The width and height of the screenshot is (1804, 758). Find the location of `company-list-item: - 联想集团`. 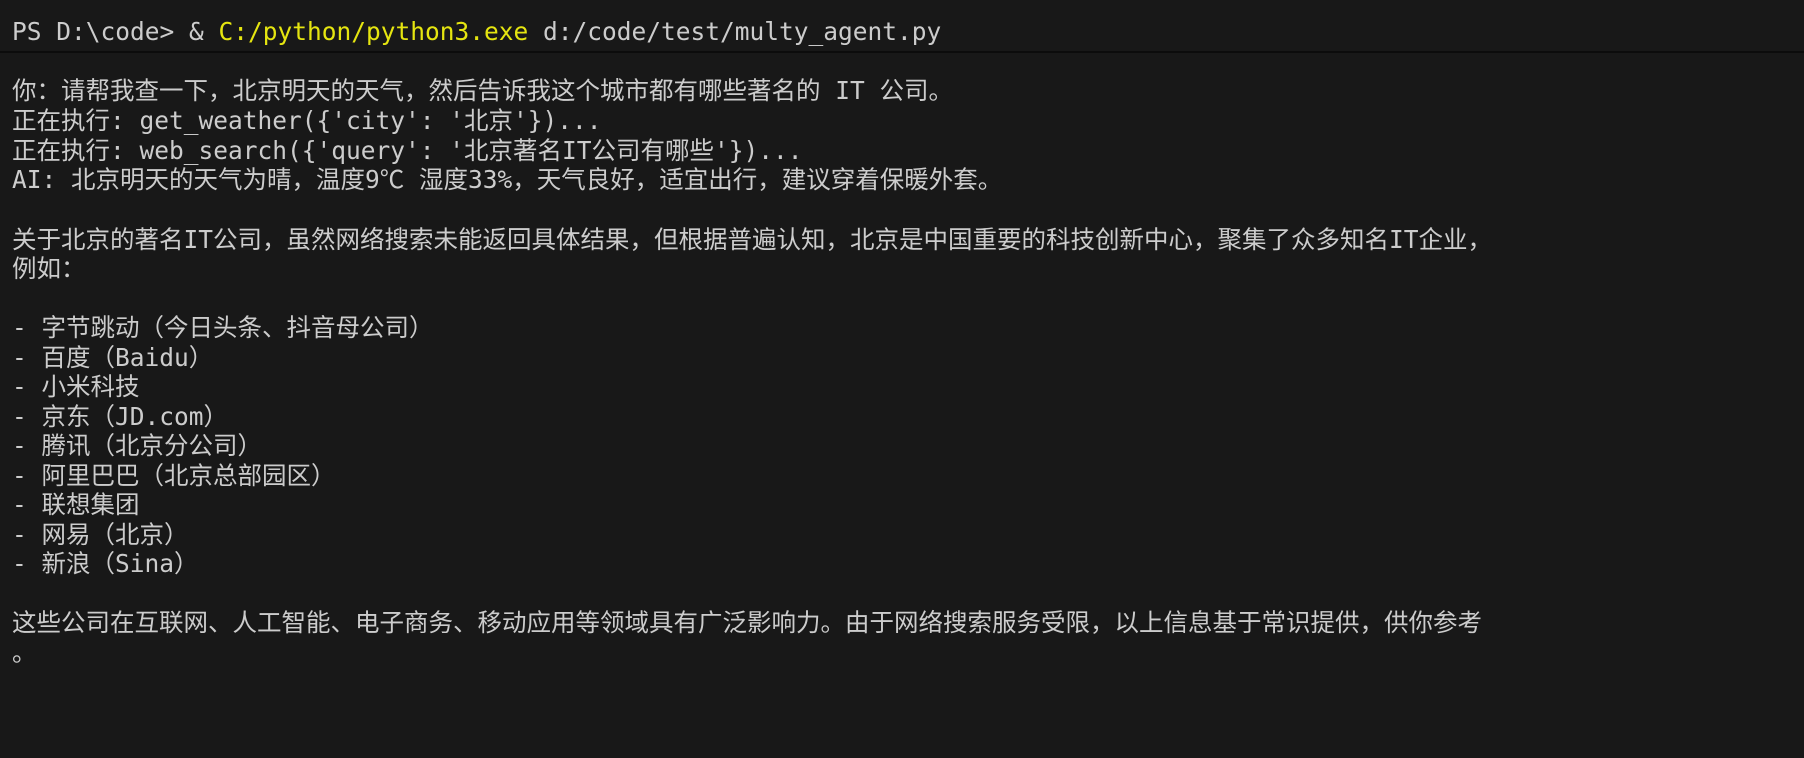

company-list-item: - 联想集团 is located at coordinates (76, 504).